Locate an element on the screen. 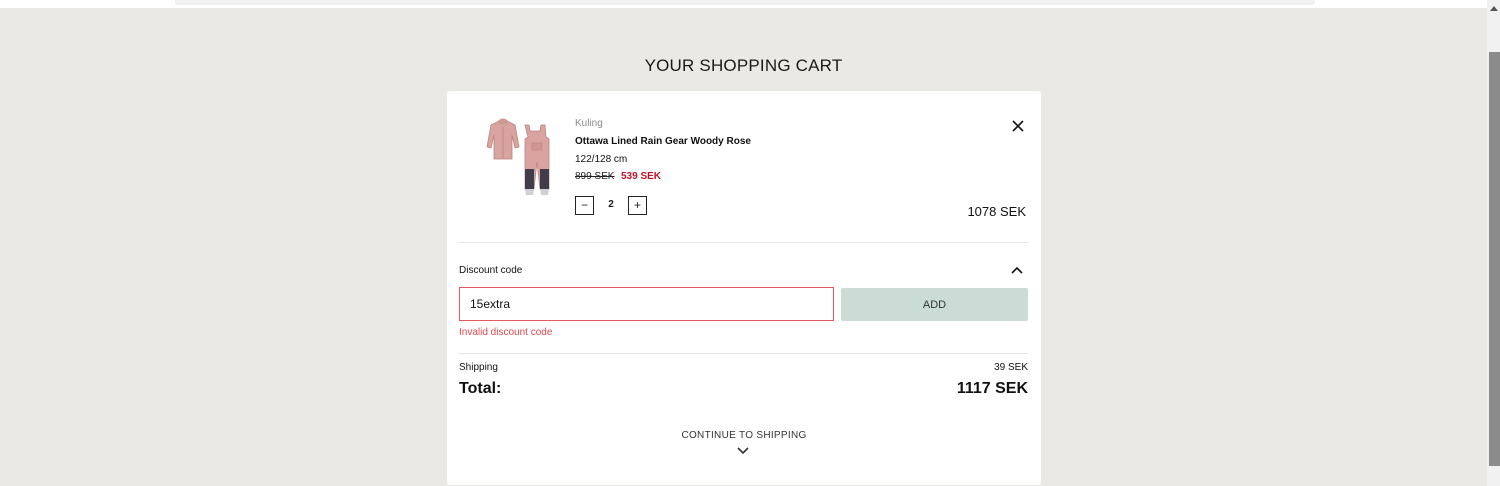 The image size is (1500, 486). rain-gear-product-image is located at coordinates (521, 160).